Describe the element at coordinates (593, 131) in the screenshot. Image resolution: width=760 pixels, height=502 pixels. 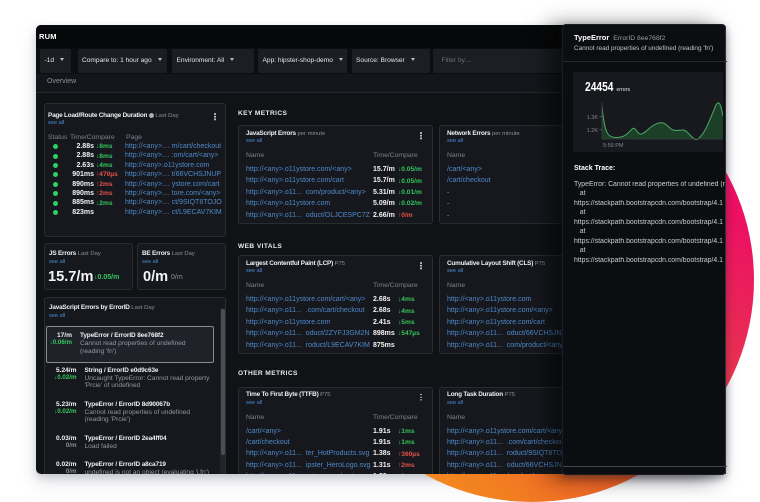
I see `svg-text: 1.2K` at that location.